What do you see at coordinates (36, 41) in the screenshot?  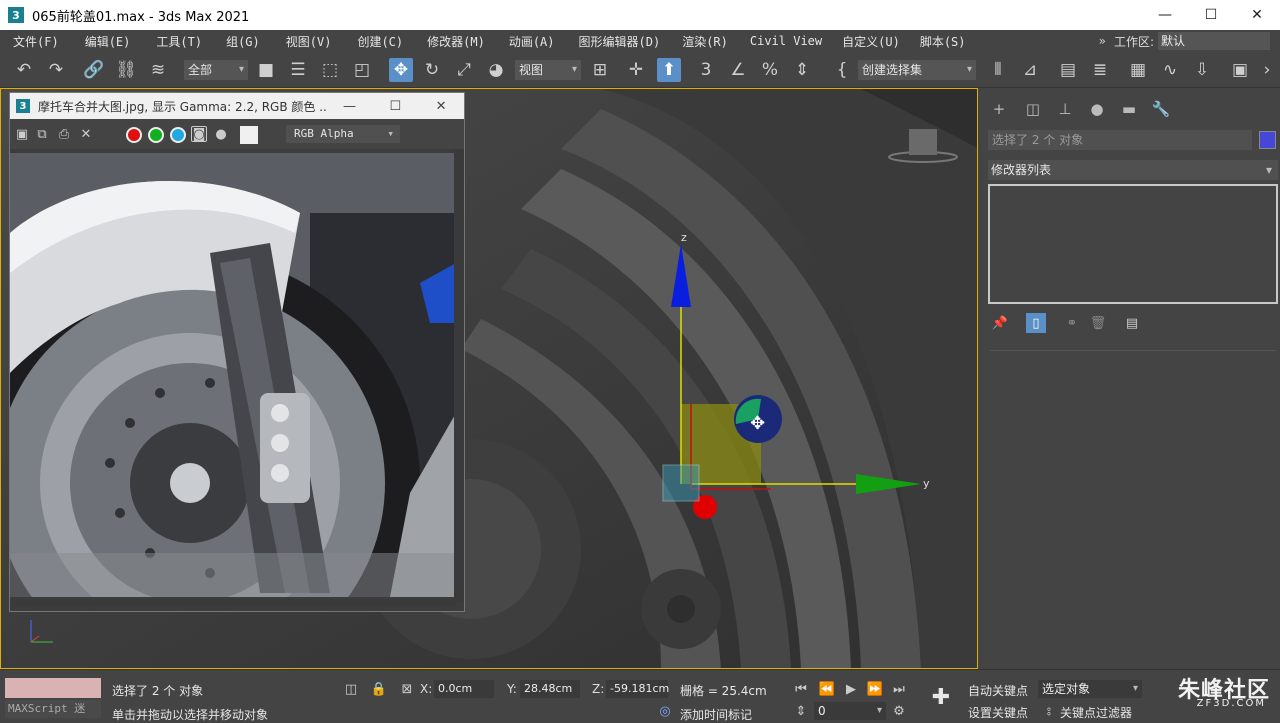 I see `menu-file: 文件(F)` at bounding box center [36, 41].